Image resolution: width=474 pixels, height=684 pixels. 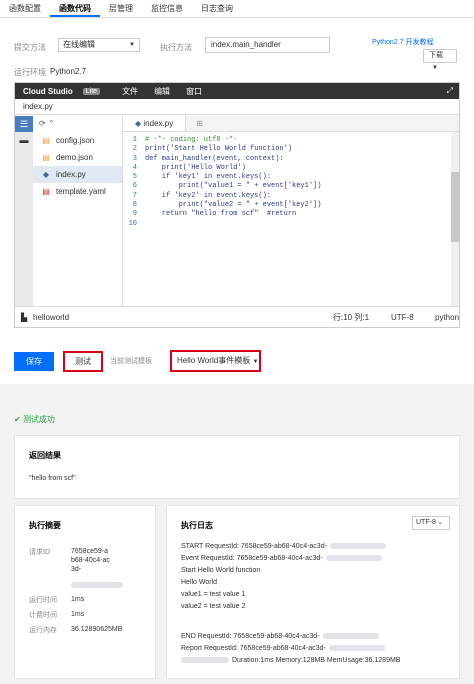 I want to click on menu-edit: 编辑, so click(x=162, y=91).